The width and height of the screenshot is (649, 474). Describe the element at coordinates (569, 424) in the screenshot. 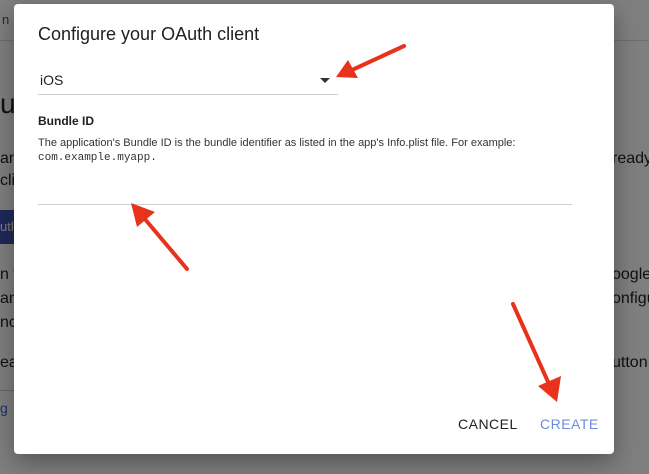

I see `create-button: CREATE` at that location.